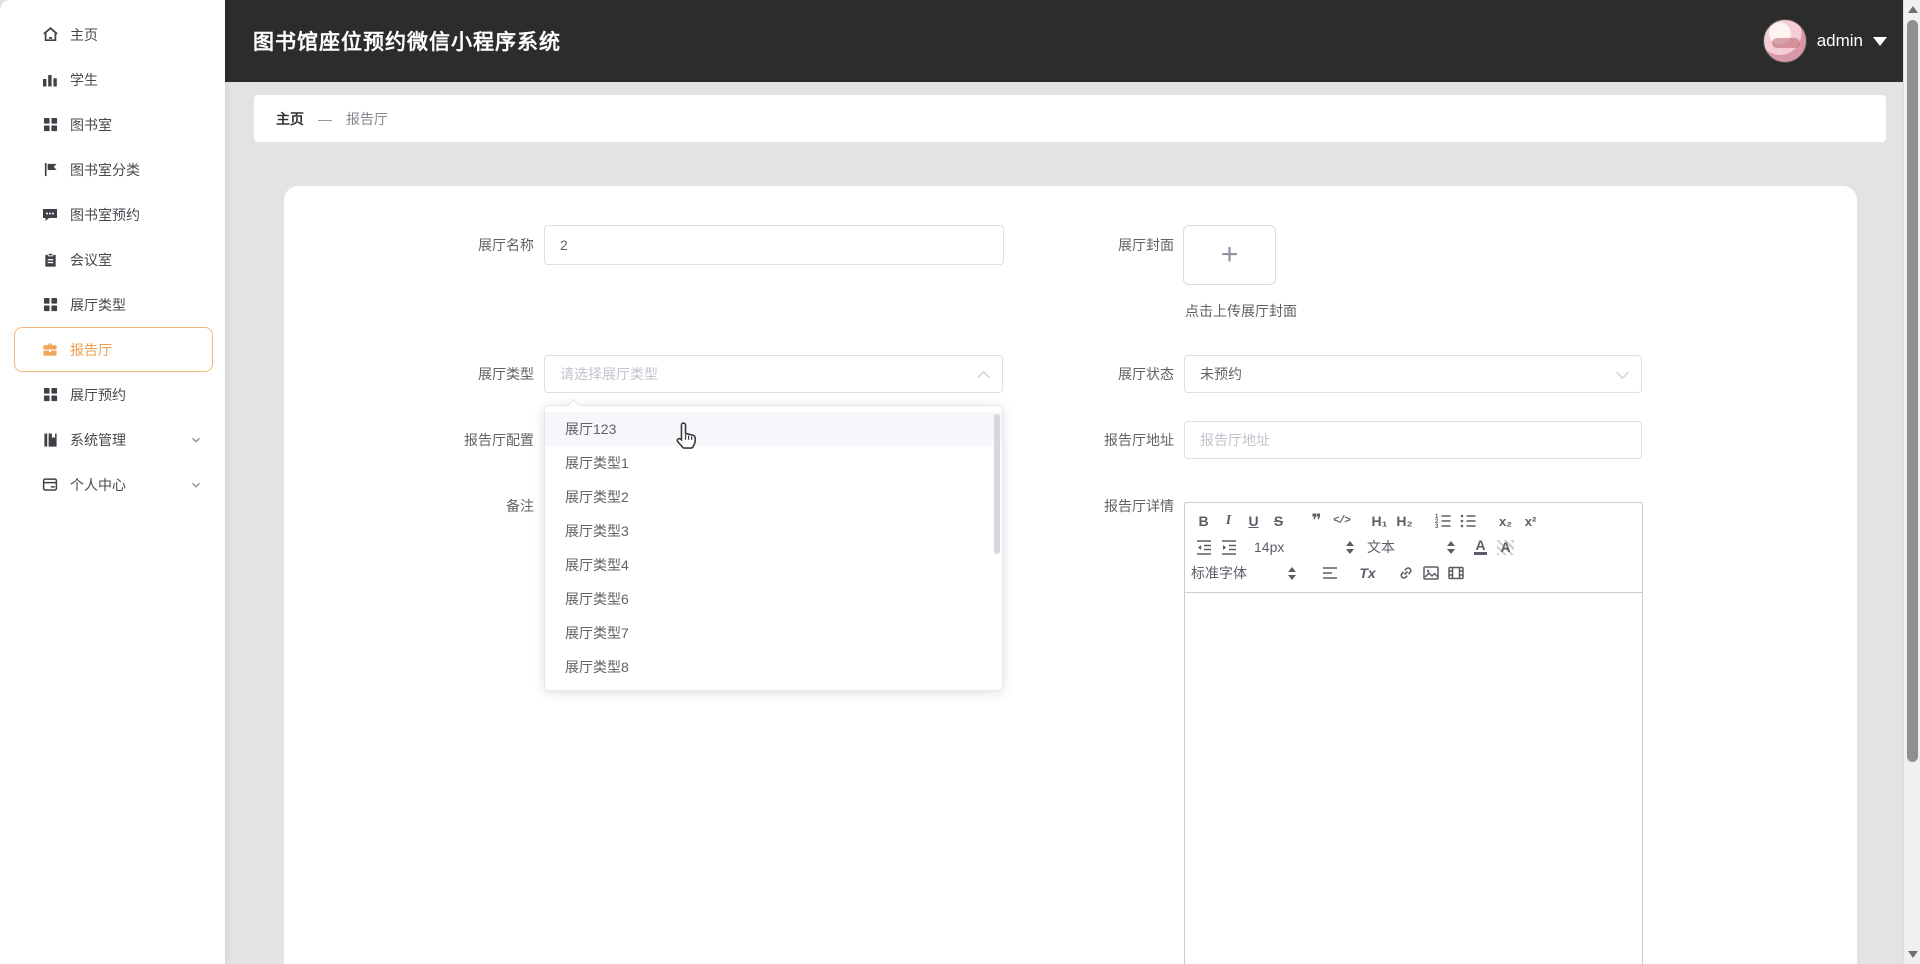  Describe the element at coordinates (997, 484) in the screenshot. I see `dropdown-scrollbar-thumb` at that location.